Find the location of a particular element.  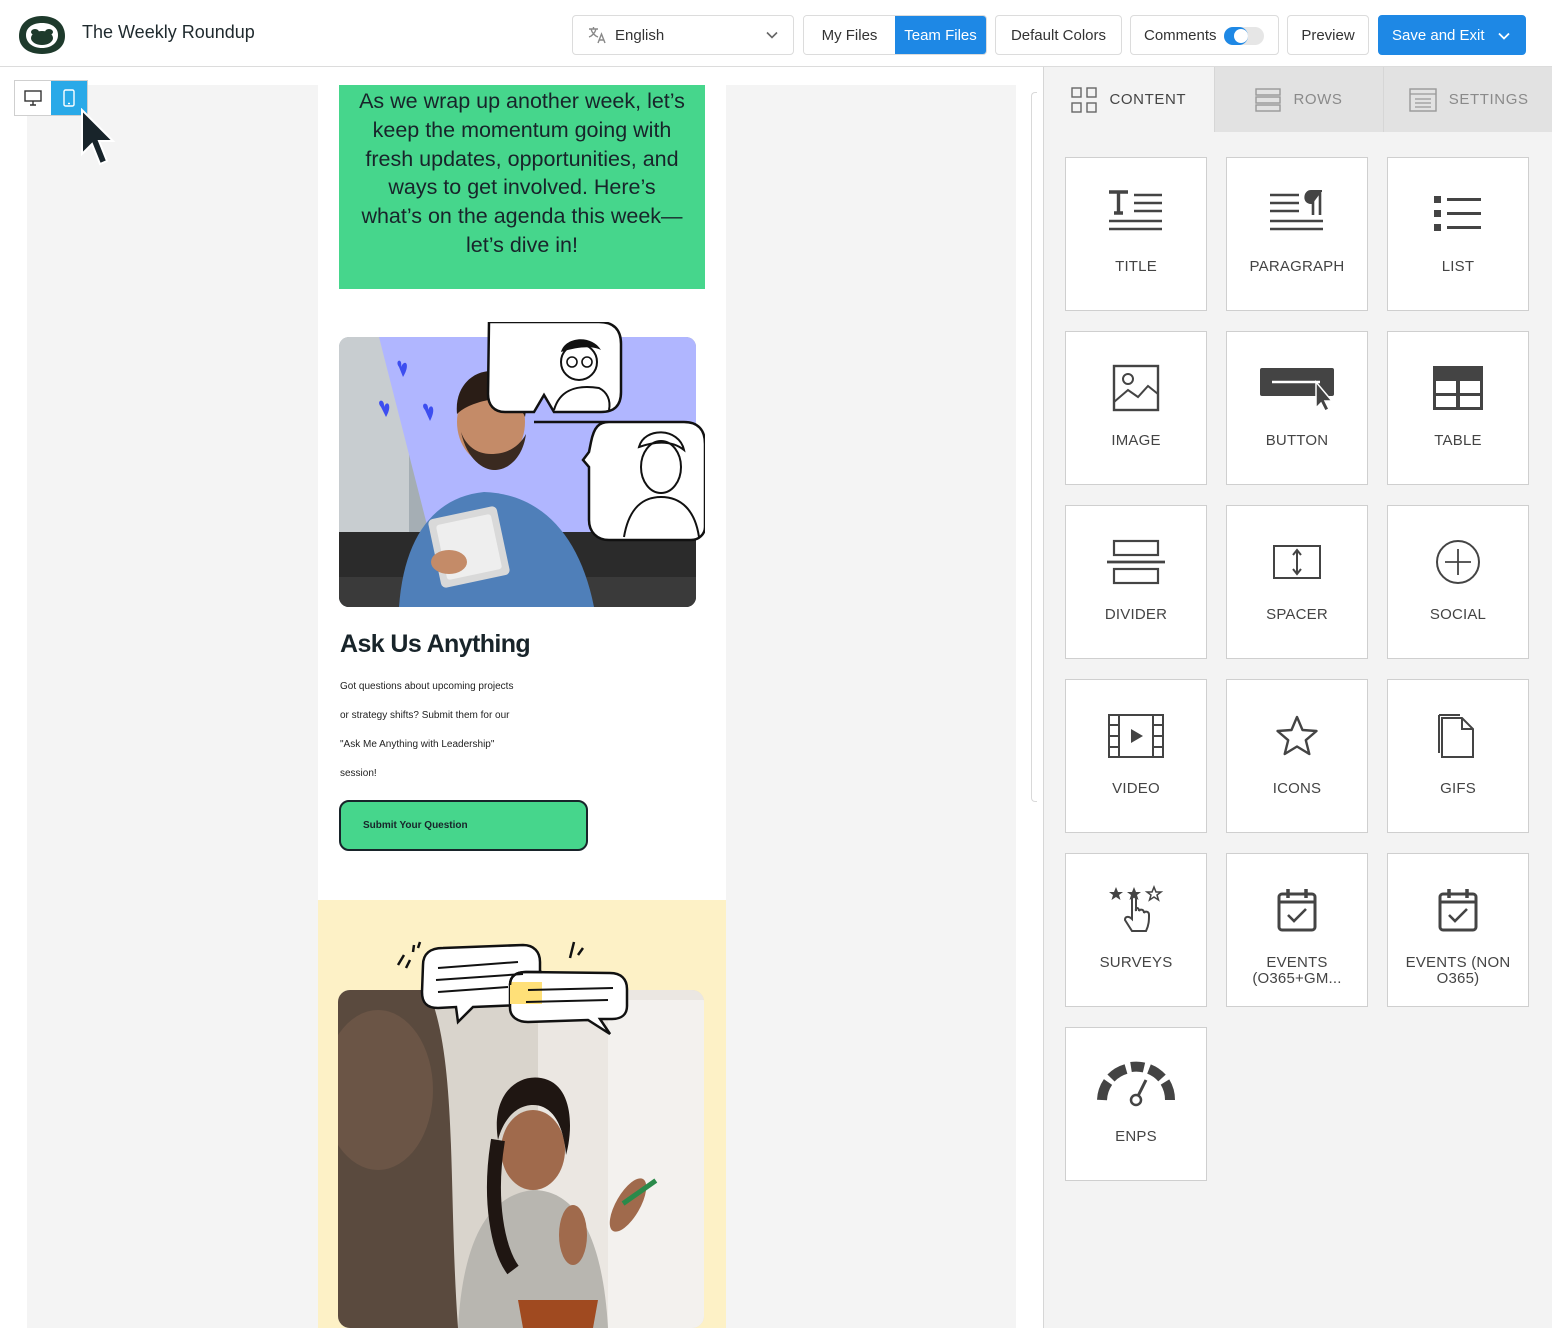

divider-icon is located at coordinates (1136, 562).